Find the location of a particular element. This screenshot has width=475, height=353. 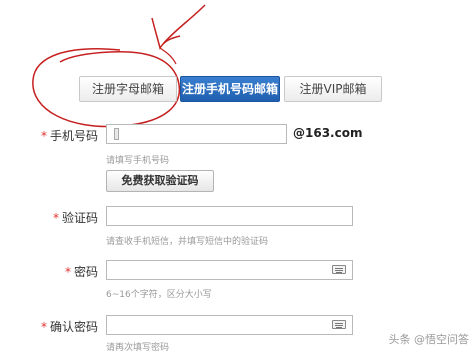

confirm-password-input is located at coordinates (229, 325).